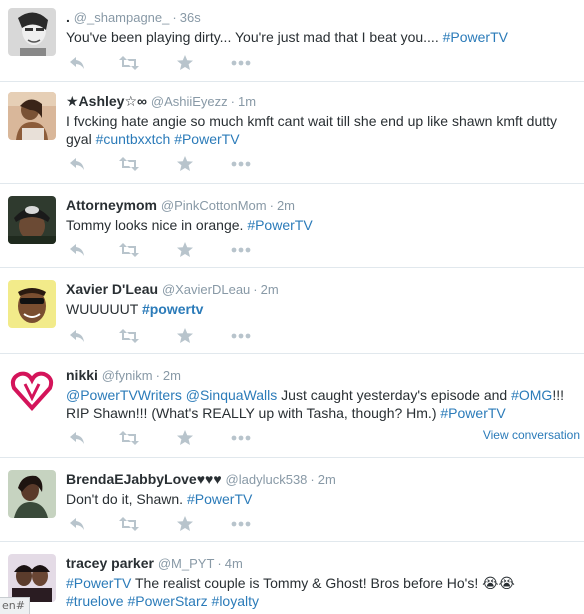  Describe the element at coordinates (232, 395) in the screenshot. I see `mention-link: @SinquaWalls` at that location.